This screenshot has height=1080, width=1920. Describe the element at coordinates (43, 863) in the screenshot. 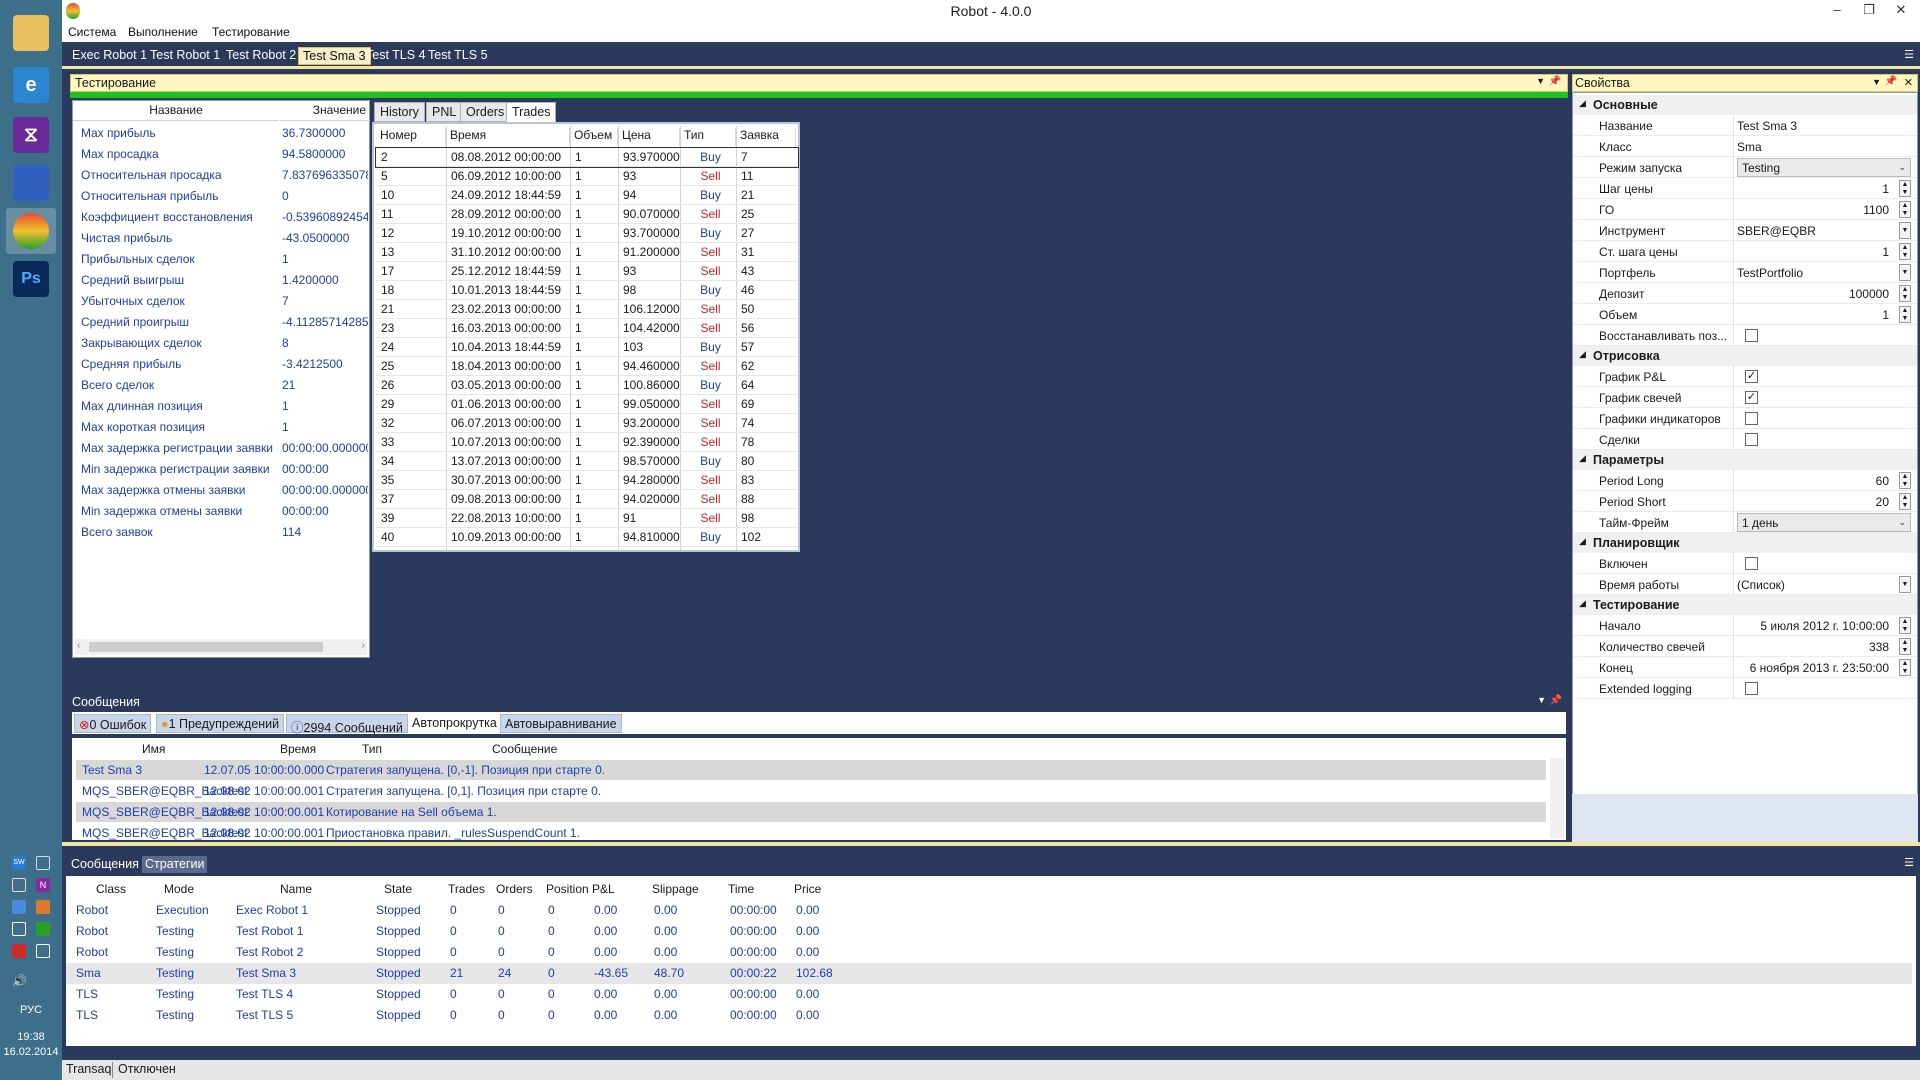

I see `sync-tray-icon` at that location.